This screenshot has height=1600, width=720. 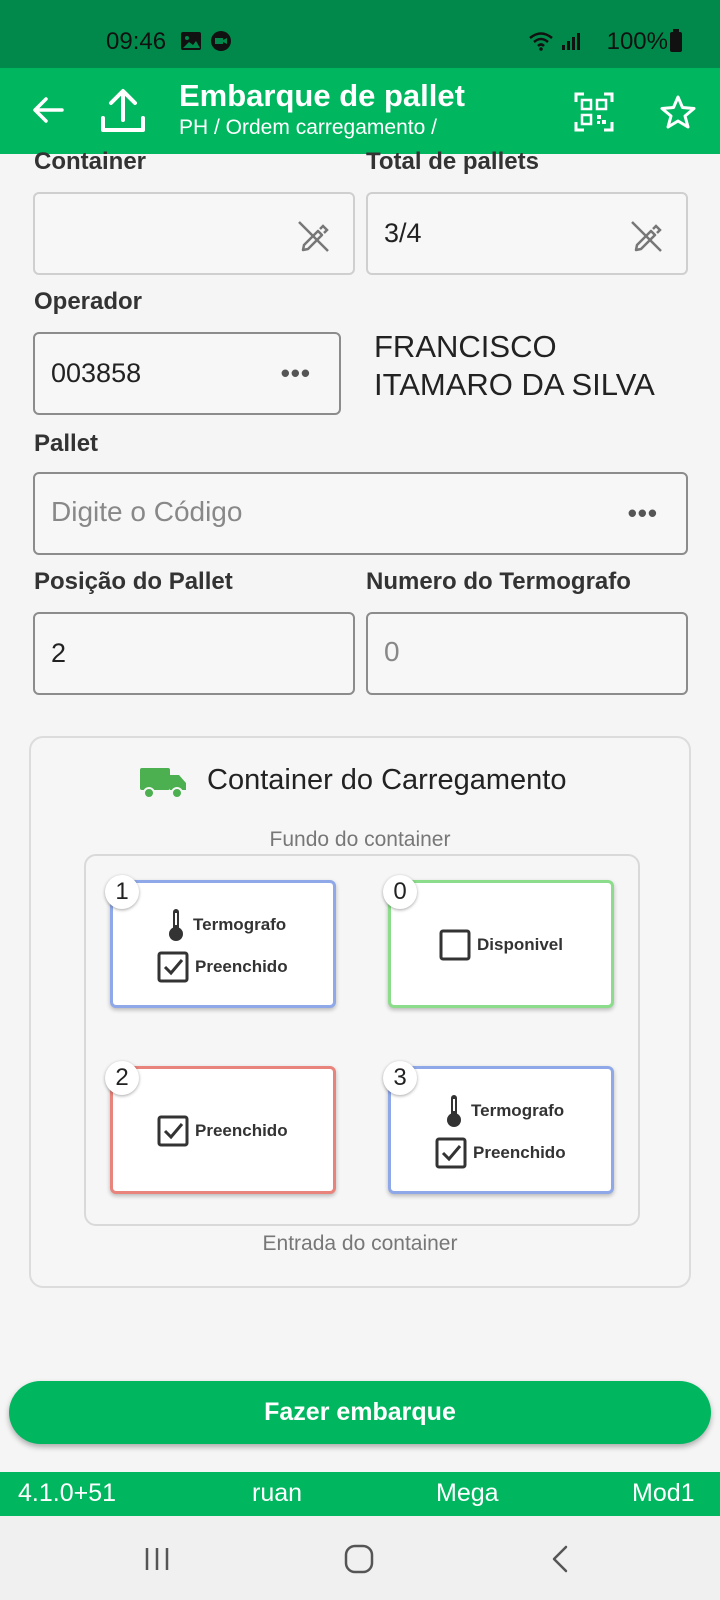 What do you see at coordinates (541, 41) in the screenshot?
I see `wifi-icon` at bounding box center [541, 41].